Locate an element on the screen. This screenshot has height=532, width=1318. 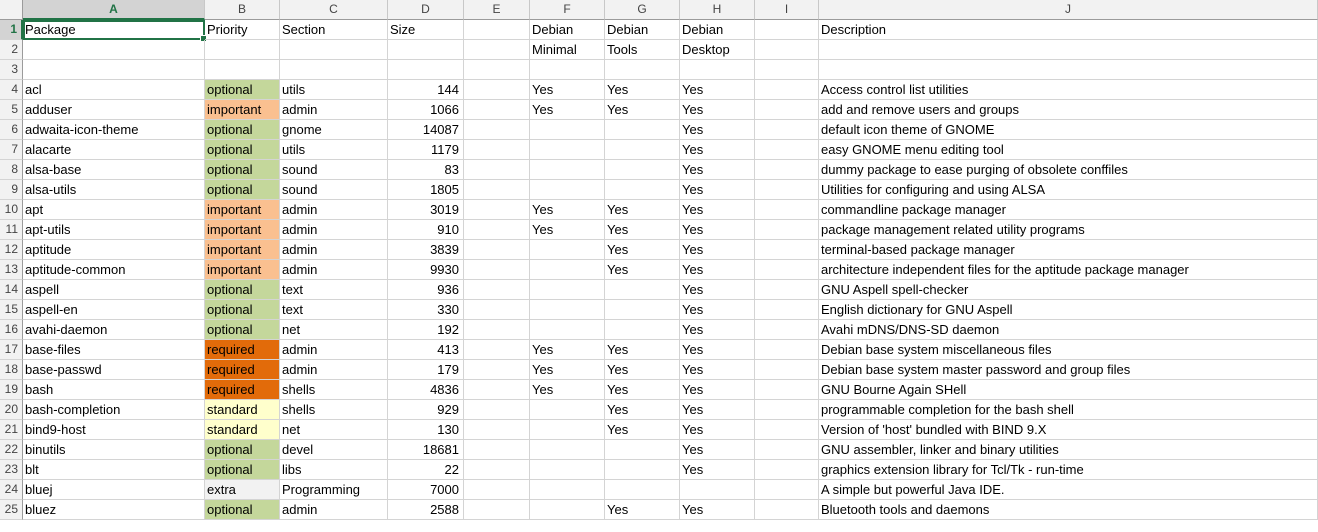
cell-priority: important is located at coordinates (242, 270).